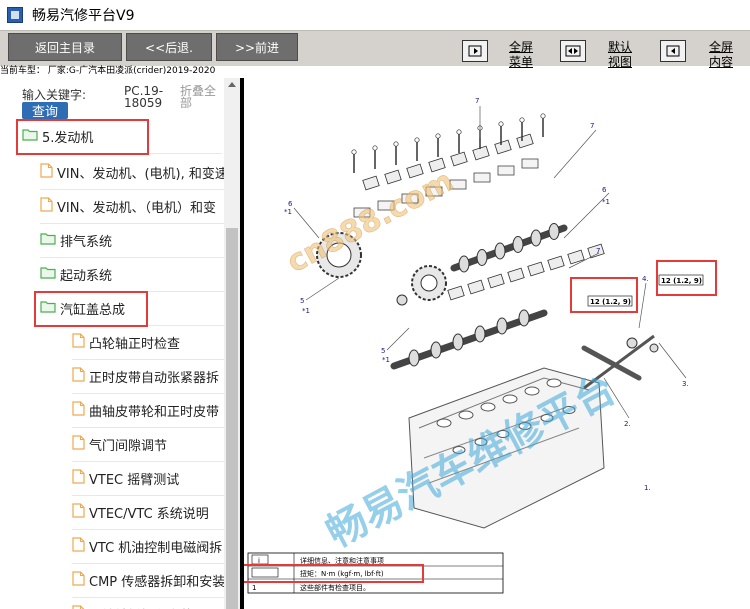 The height and width of the screenshot is (609, 750). Describe the element at coordinates (254, 588) in the screenshot. I see `svg-text: 1` at that location.